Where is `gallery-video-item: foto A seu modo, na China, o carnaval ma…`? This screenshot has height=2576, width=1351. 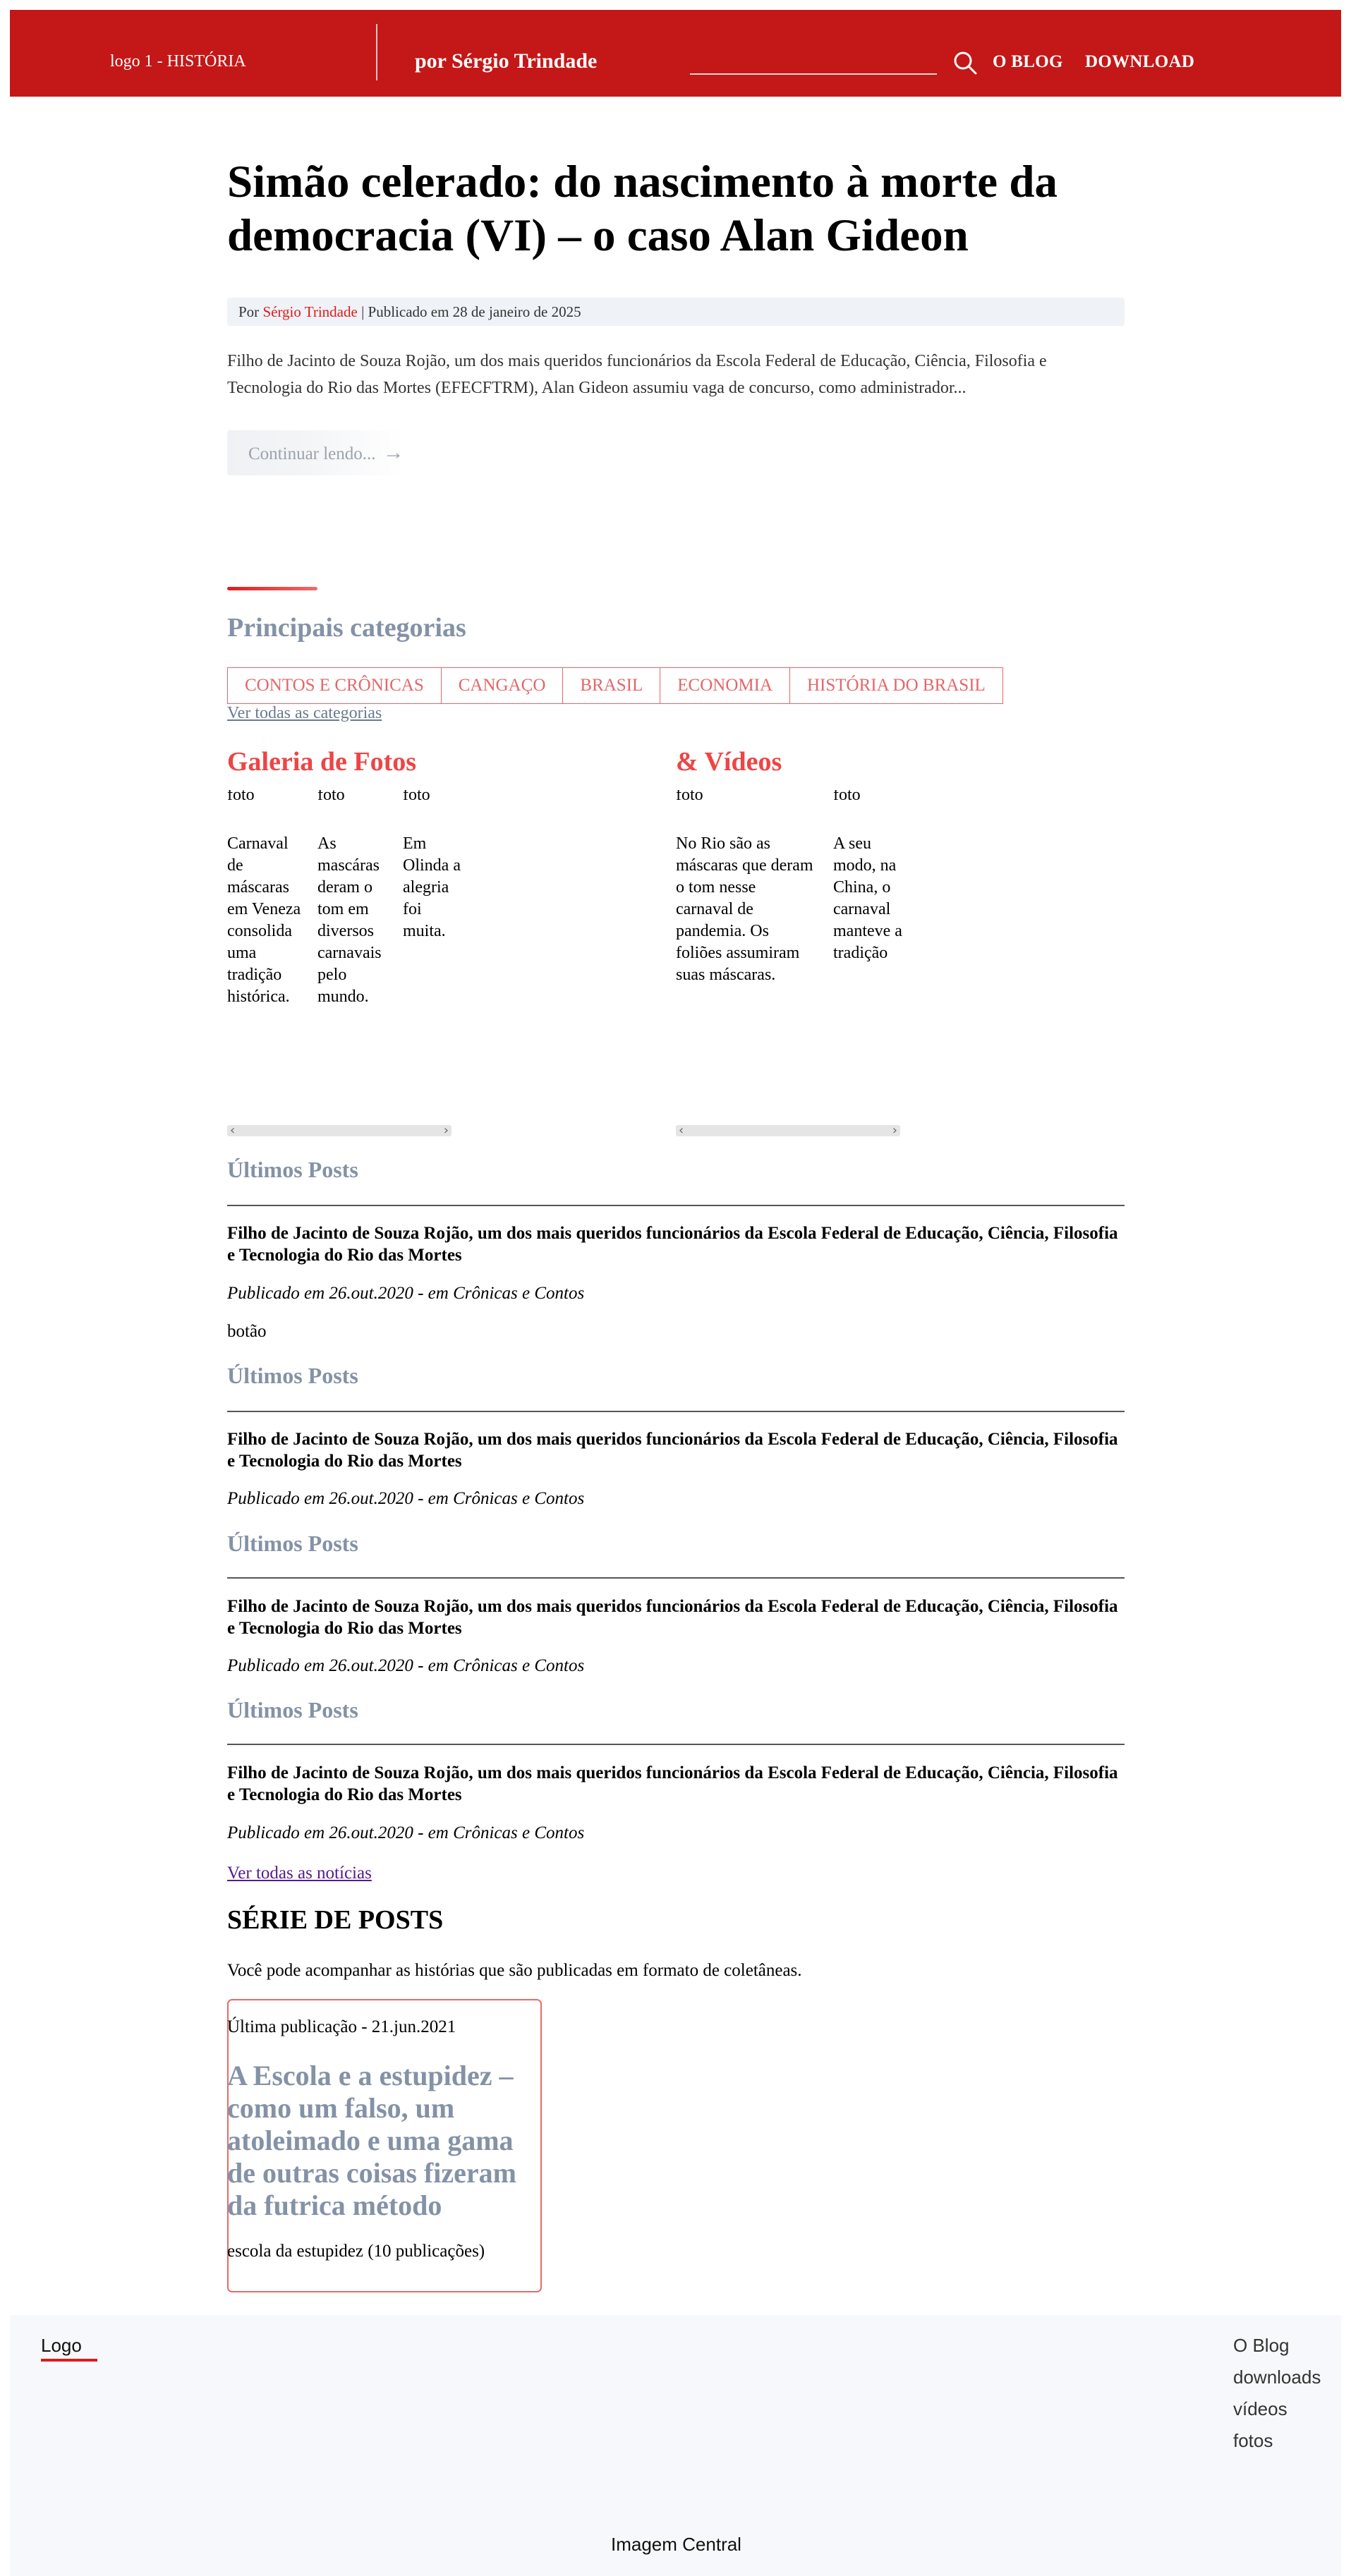 gallery-video-item: foto A seu modo, na China, o carnaval ma… is located at coordinates (869, 877).